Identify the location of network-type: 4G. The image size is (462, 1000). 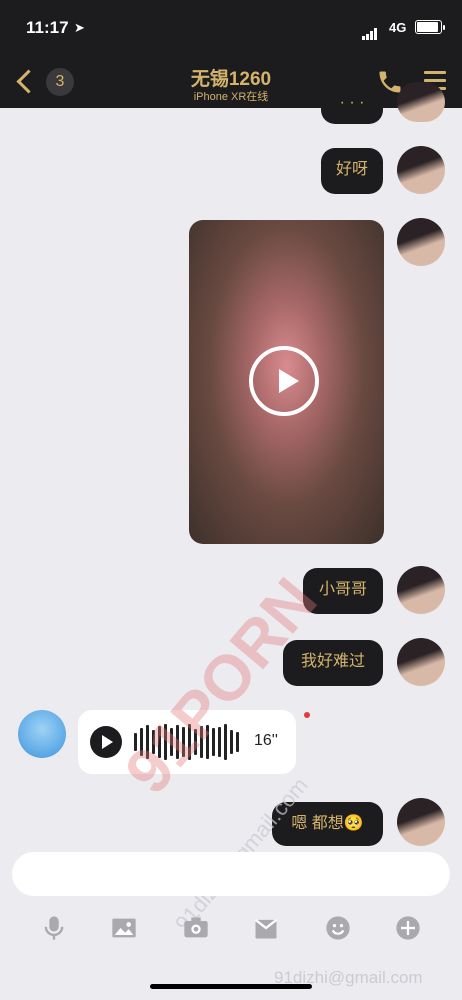
(398, 27).